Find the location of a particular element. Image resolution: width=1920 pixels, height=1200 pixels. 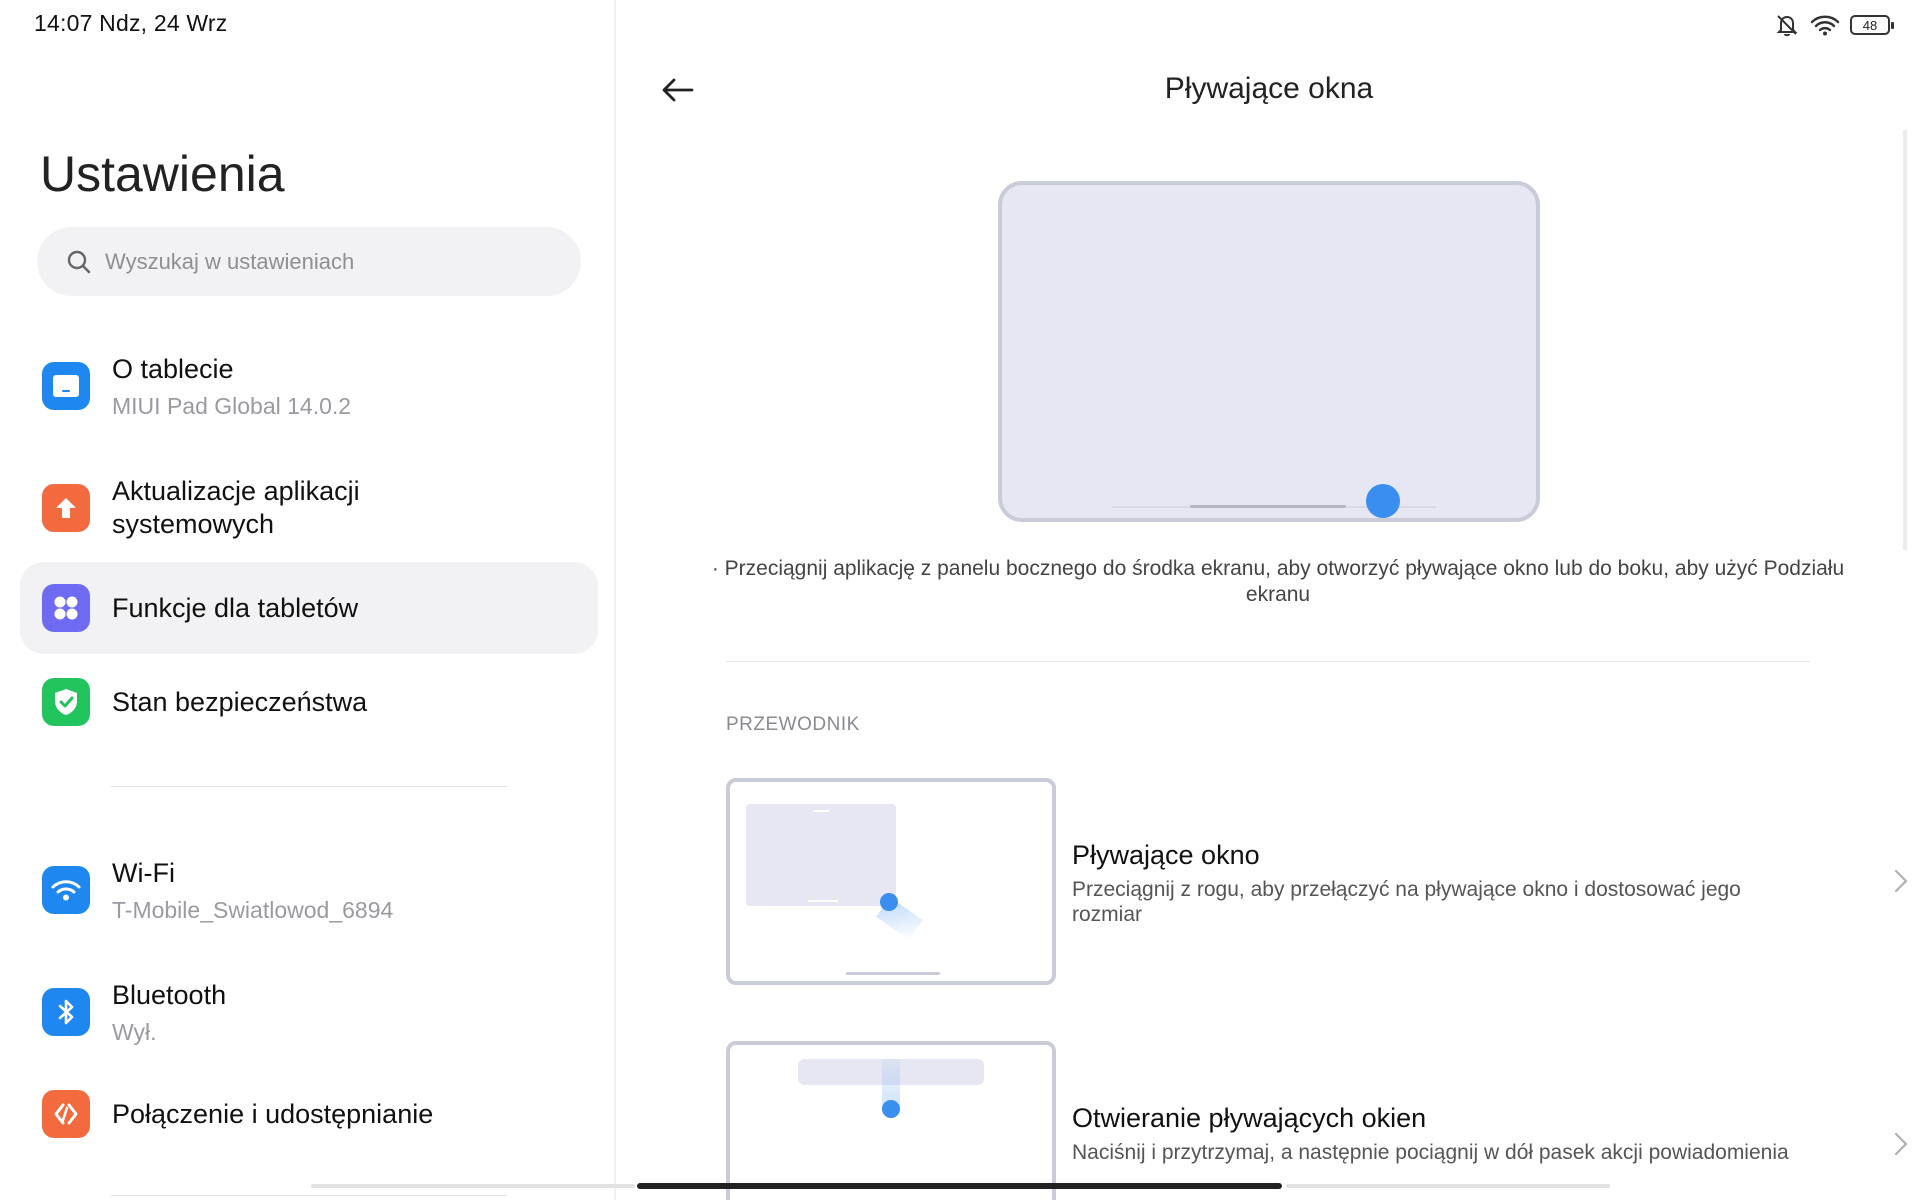

search-input: Wyszukaj w ustawieniach is located at coordinates (309, 261).